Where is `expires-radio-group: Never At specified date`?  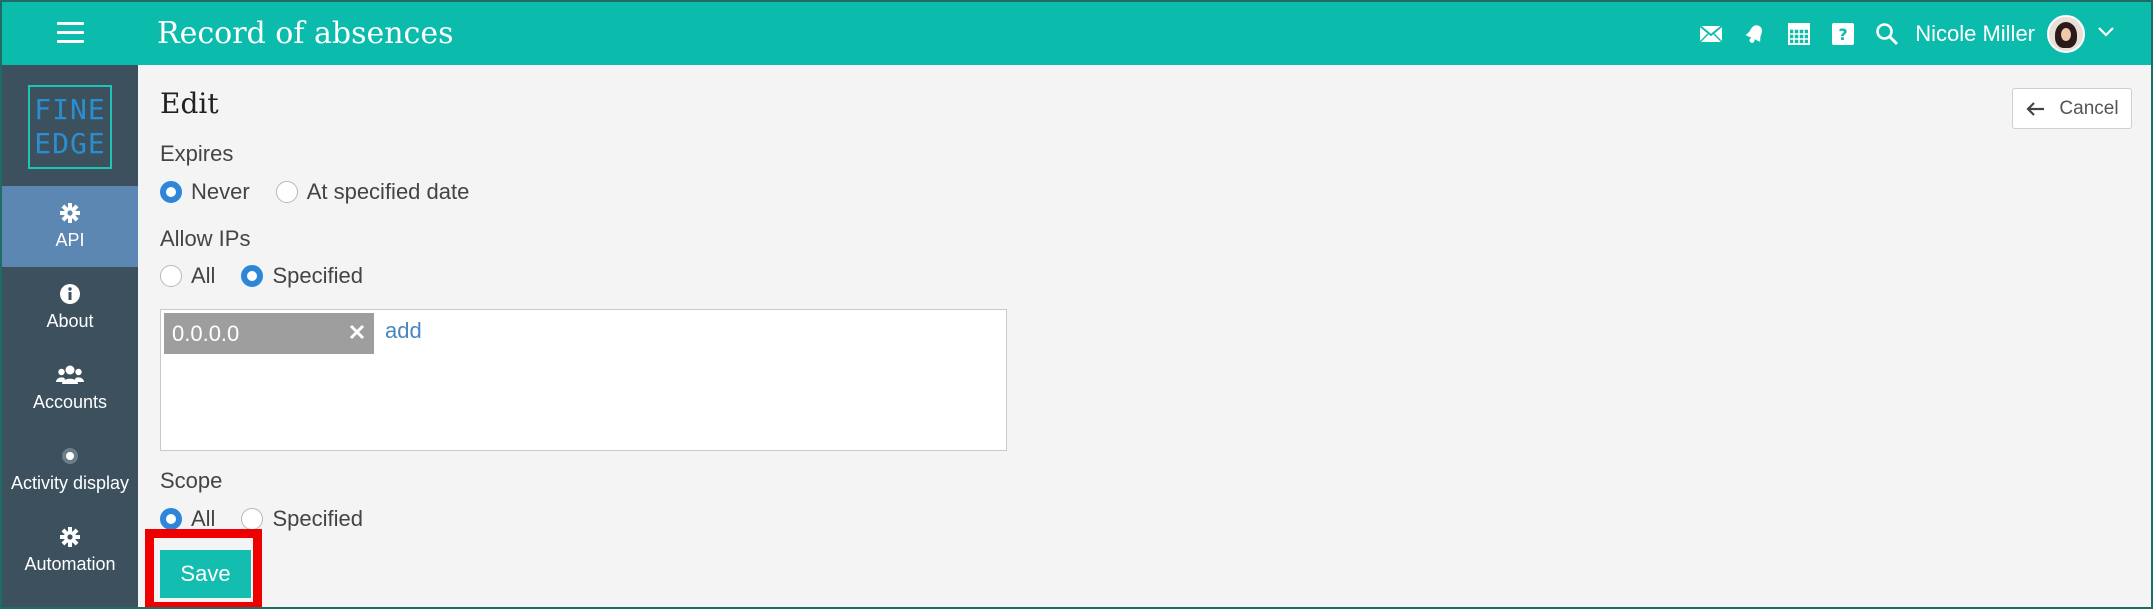
expires-radio-group: Never At specified date is located at coordinates (327, 192).